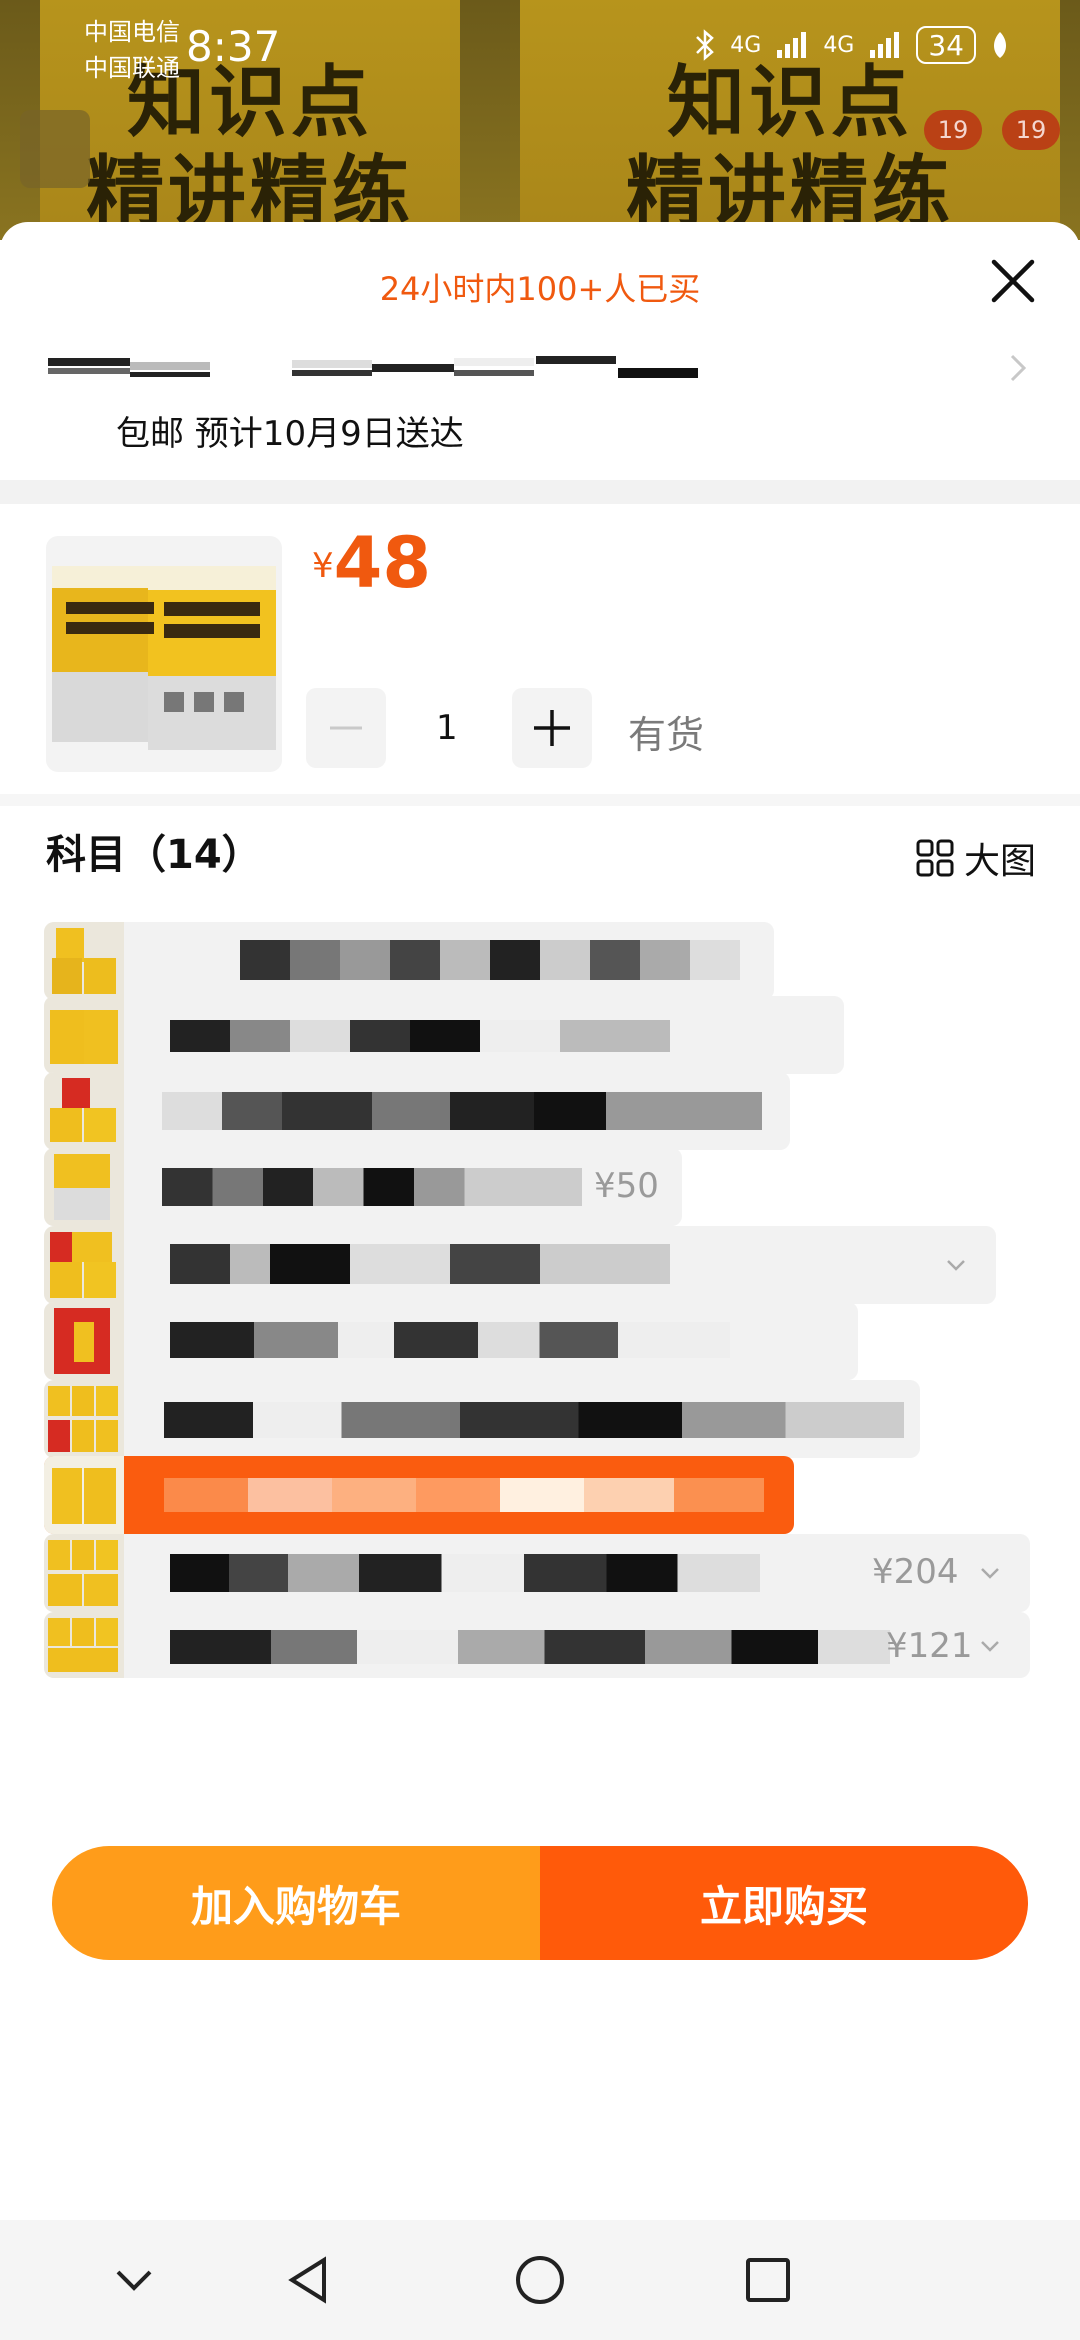  Describe the element at coordinates (290, 434) in the screenshot. I see `delivery-estimate: 包邮 预计10月9日送达` at that location.